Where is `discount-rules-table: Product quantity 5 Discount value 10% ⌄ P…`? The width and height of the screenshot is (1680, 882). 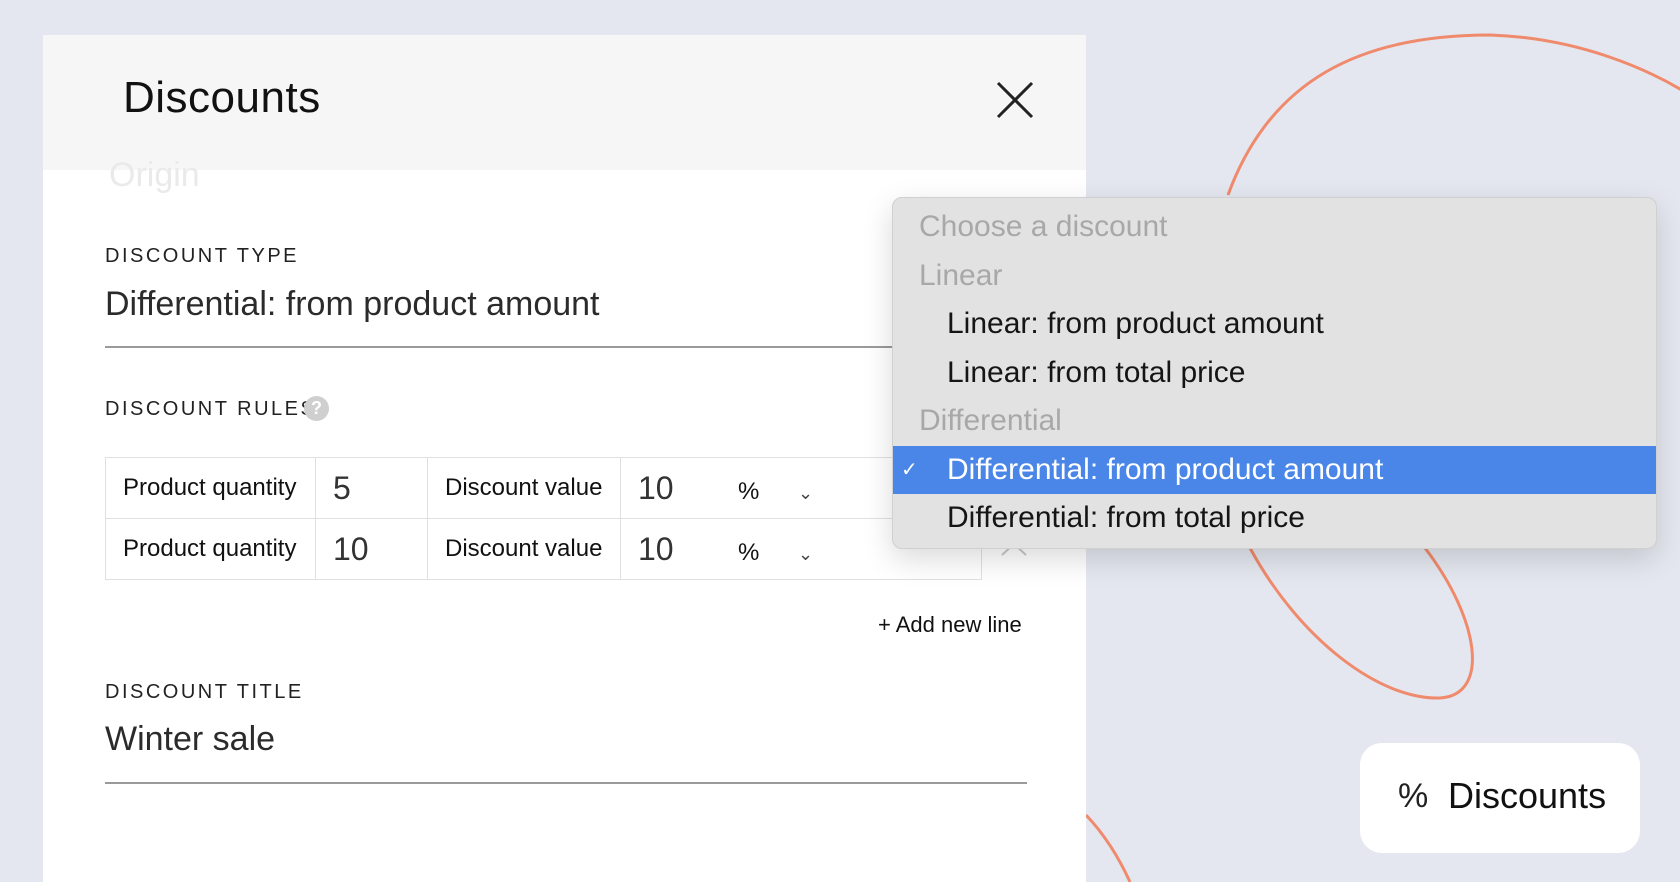
discount-rules-table: Product quantity 5 Discount value 10% ⌄ P… is located at coordinates (543, 518).